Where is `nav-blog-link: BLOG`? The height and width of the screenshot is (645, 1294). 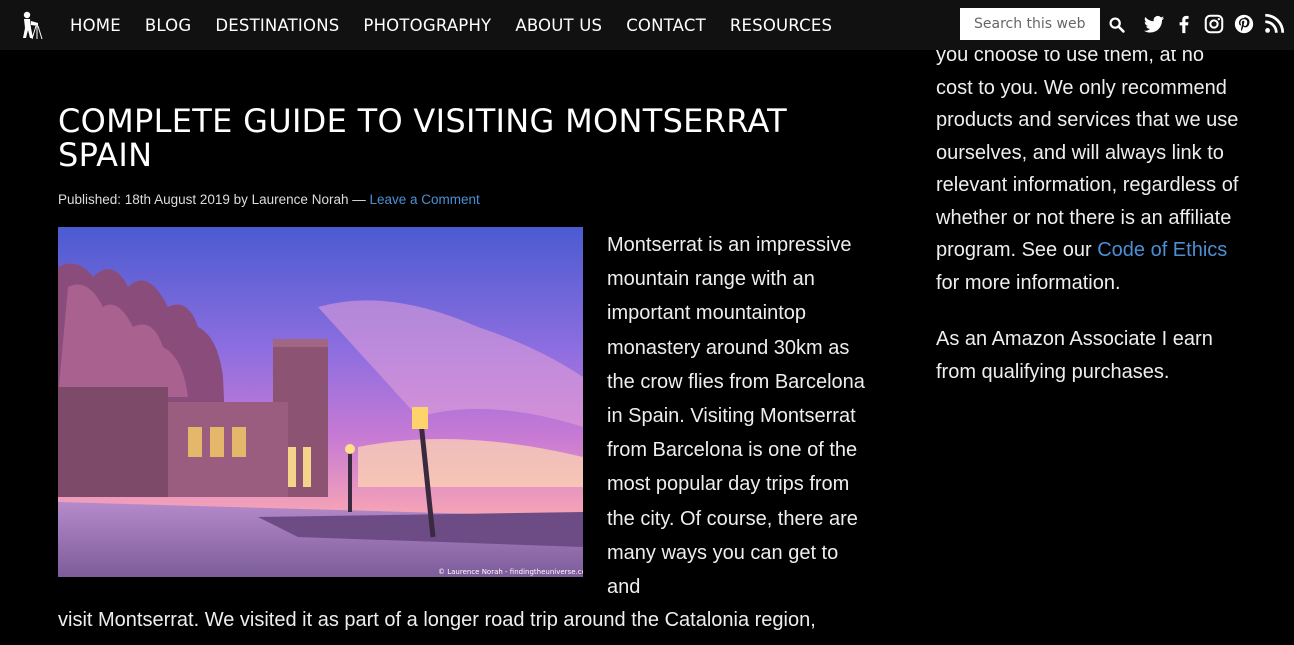
nav-blog-link: BLOG is located at coordinates (168, 25).